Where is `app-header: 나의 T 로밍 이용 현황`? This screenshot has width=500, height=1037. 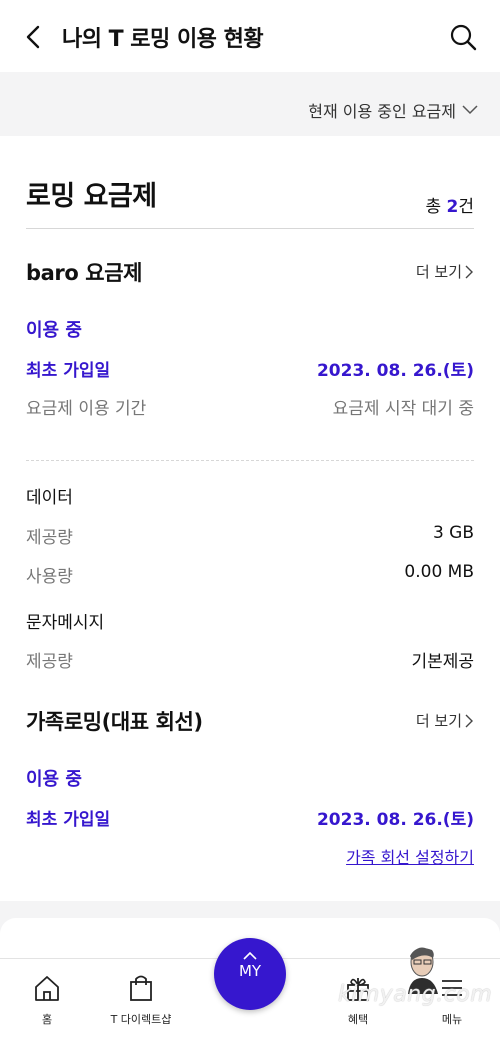 app-header: 나의 T 로밍 이용 현황 is located at coordinates (250, 36).